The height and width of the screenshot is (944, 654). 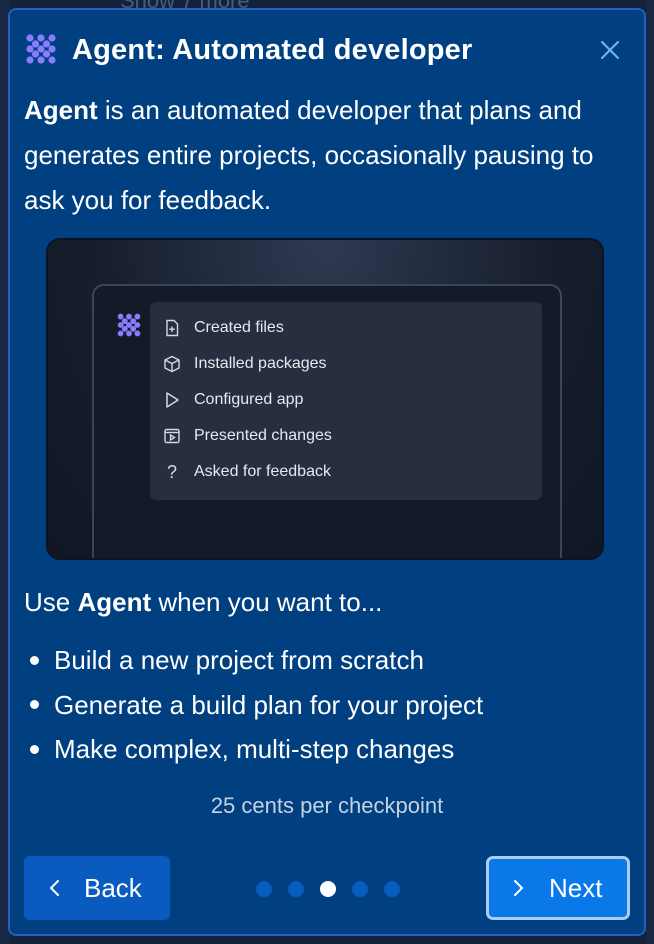 I want to click on step-pager, so click(x=328, y=889).